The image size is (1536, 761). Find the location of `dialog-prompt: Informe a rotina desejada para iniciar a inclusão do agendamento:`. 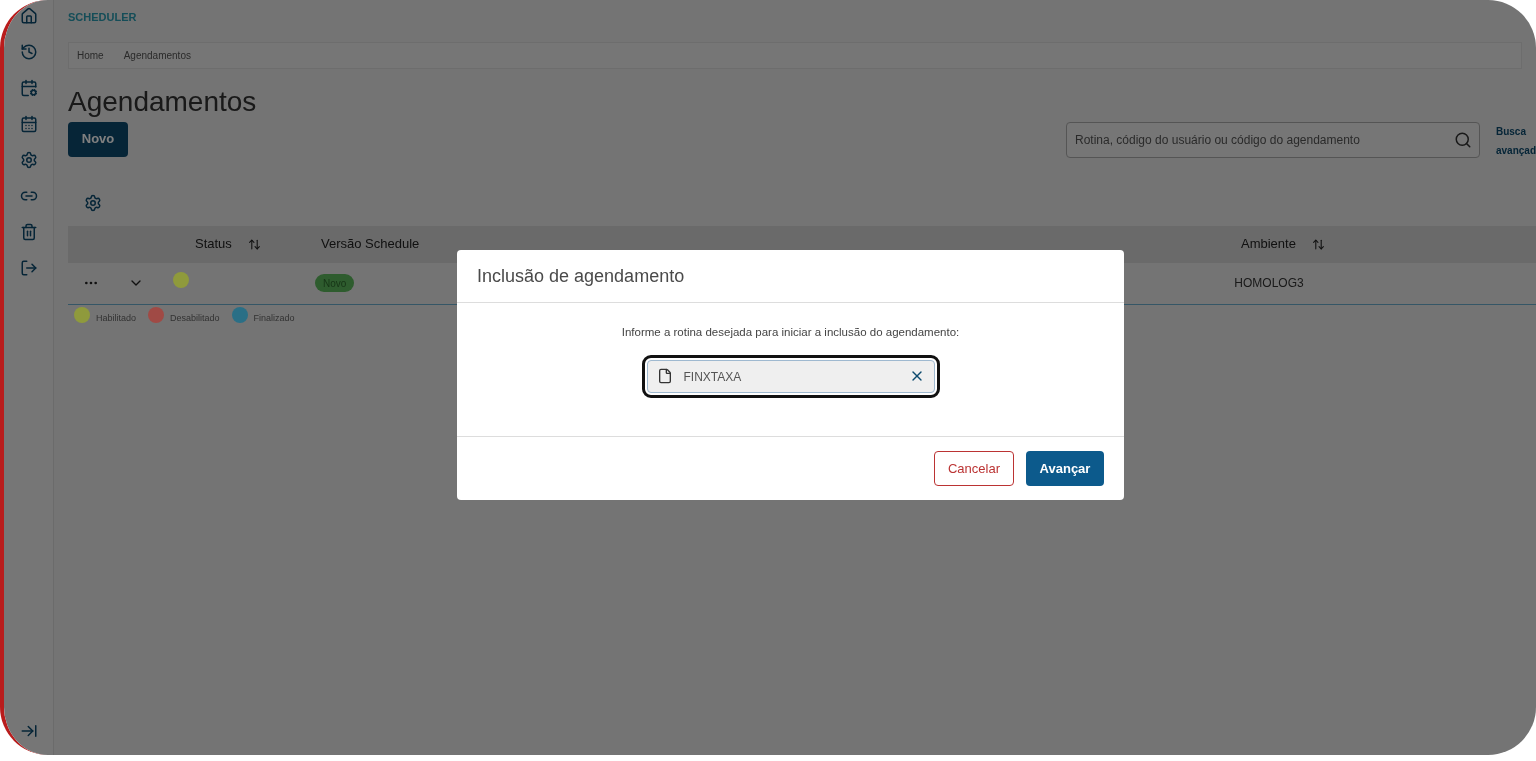

dialog-prompt: Informe a rotina desejada para iniciar a inclusão do agendamento: is located at coordinates (790, 332).